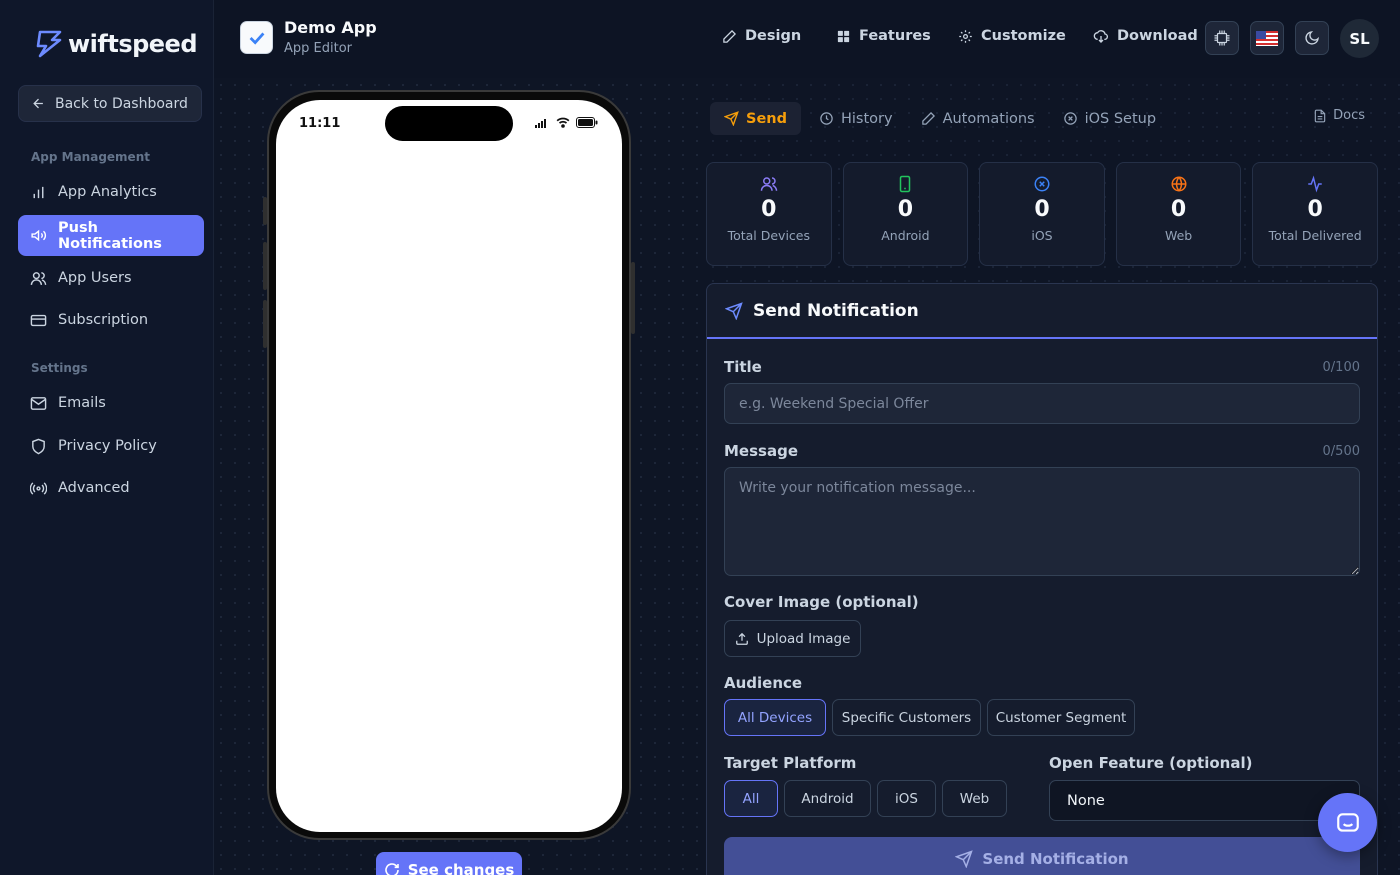 The height and width of the screenshot is (875, 1400). What do you see at coordinates (1315, 235) in the screenshot?
I see `stat-label: Total Delivered` at bounding box center [1315, 235].